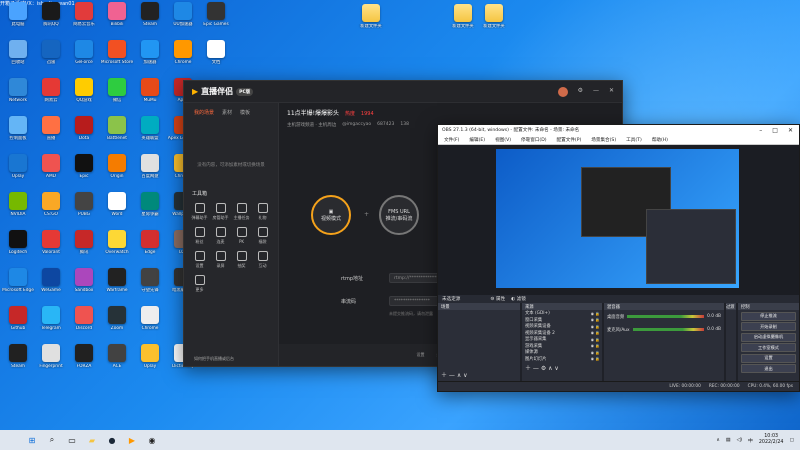  I want to click on stream-title: 11点半爆!爆爆影头, so click(313, 113).